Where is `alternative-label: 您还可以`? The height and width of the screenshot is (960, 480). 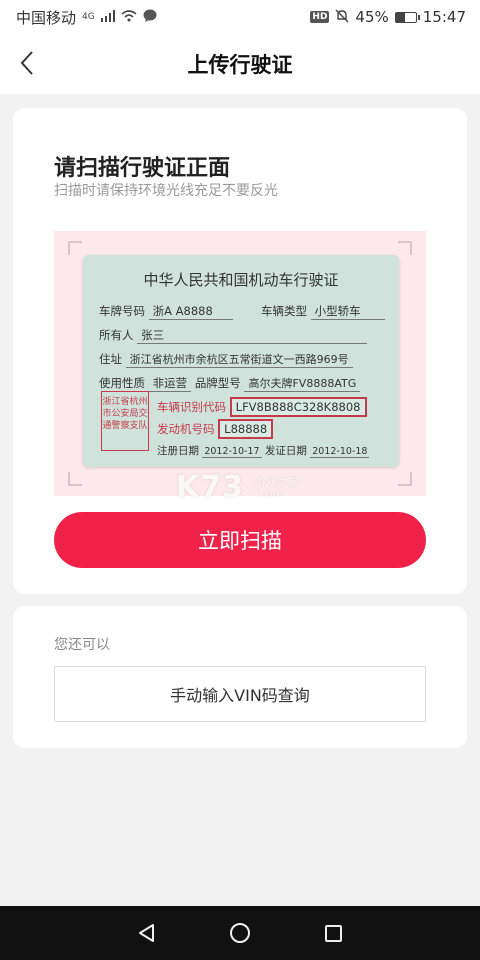 alternative-label: 您还可以 is located at coordinates (82, 645).